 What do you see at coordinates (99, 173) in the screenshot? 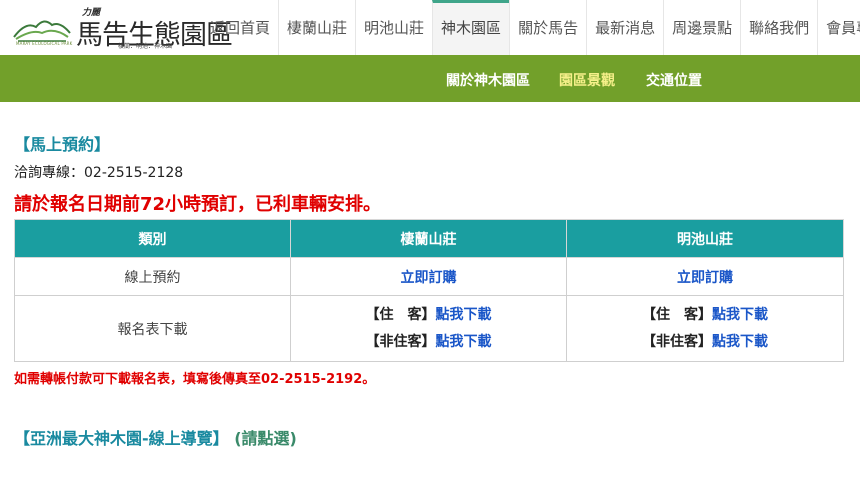
I see `hotline-text: 洽詢專線：02-2515-2128` at bounding box center [99, 173].